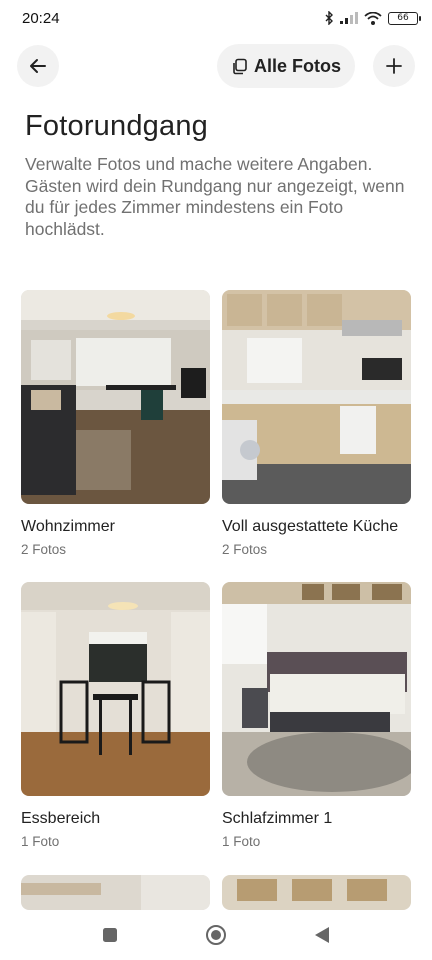 This screenshot has height=960, width=432. I want to click on room-name: Wohnzimmer, so click(68, 526).